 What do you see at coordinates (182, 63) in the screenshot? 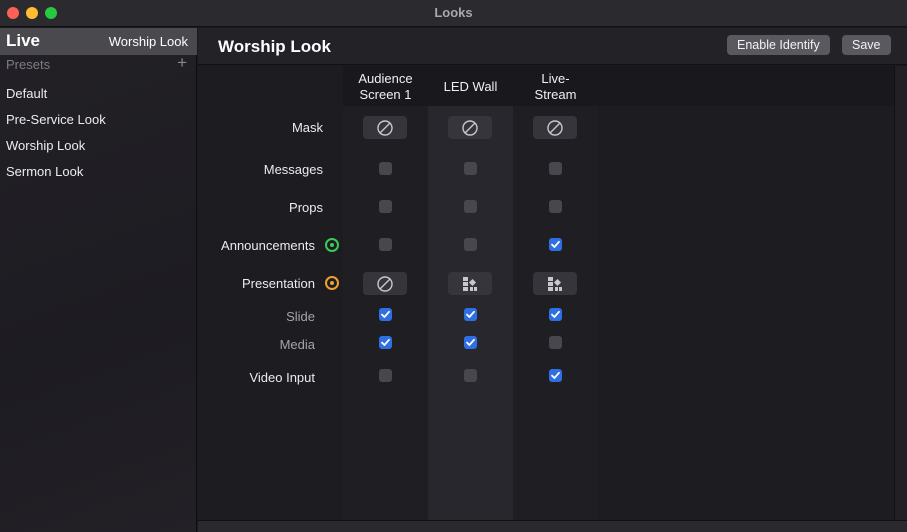
I see `plus-icon: +` at bounding box center [182, 63].